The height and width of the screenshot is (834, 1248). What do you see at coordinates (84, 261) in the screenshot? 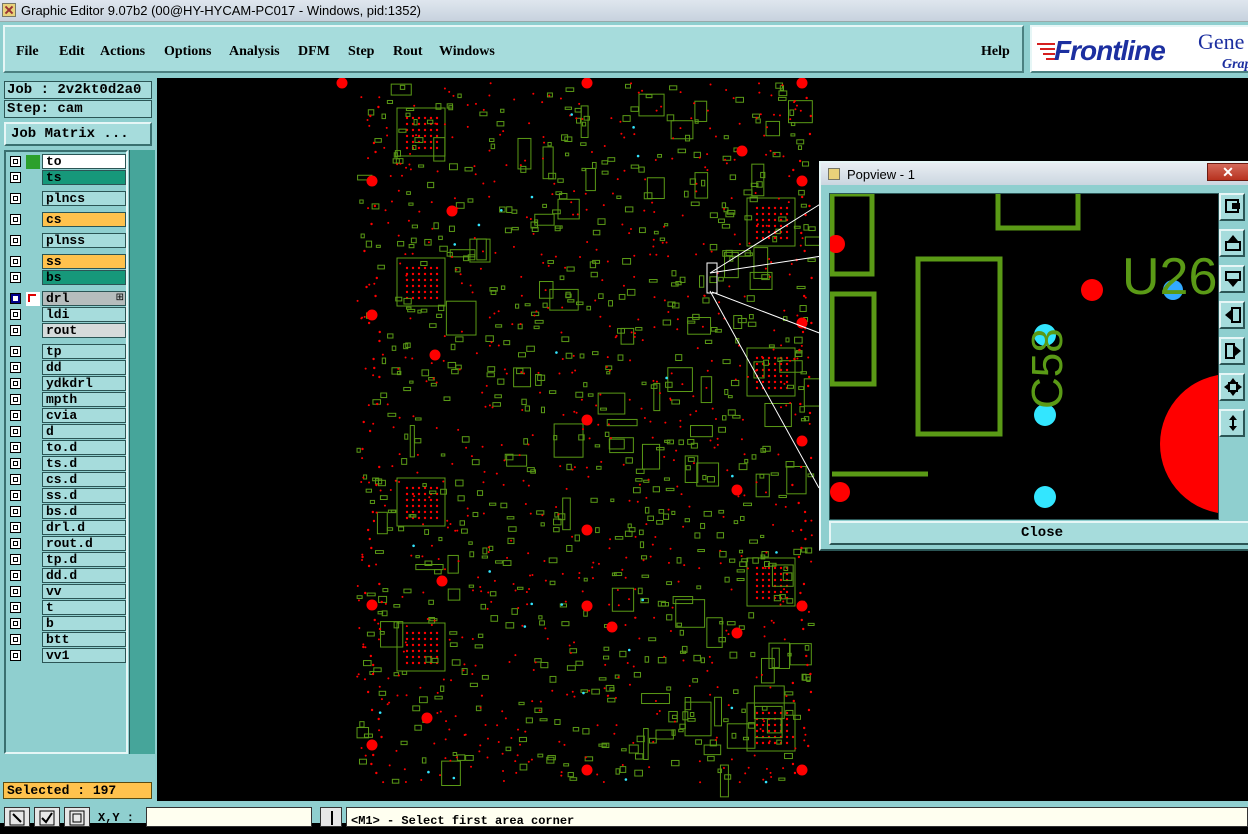
I see `layer-name: ss` at bounding box center [84, 261].